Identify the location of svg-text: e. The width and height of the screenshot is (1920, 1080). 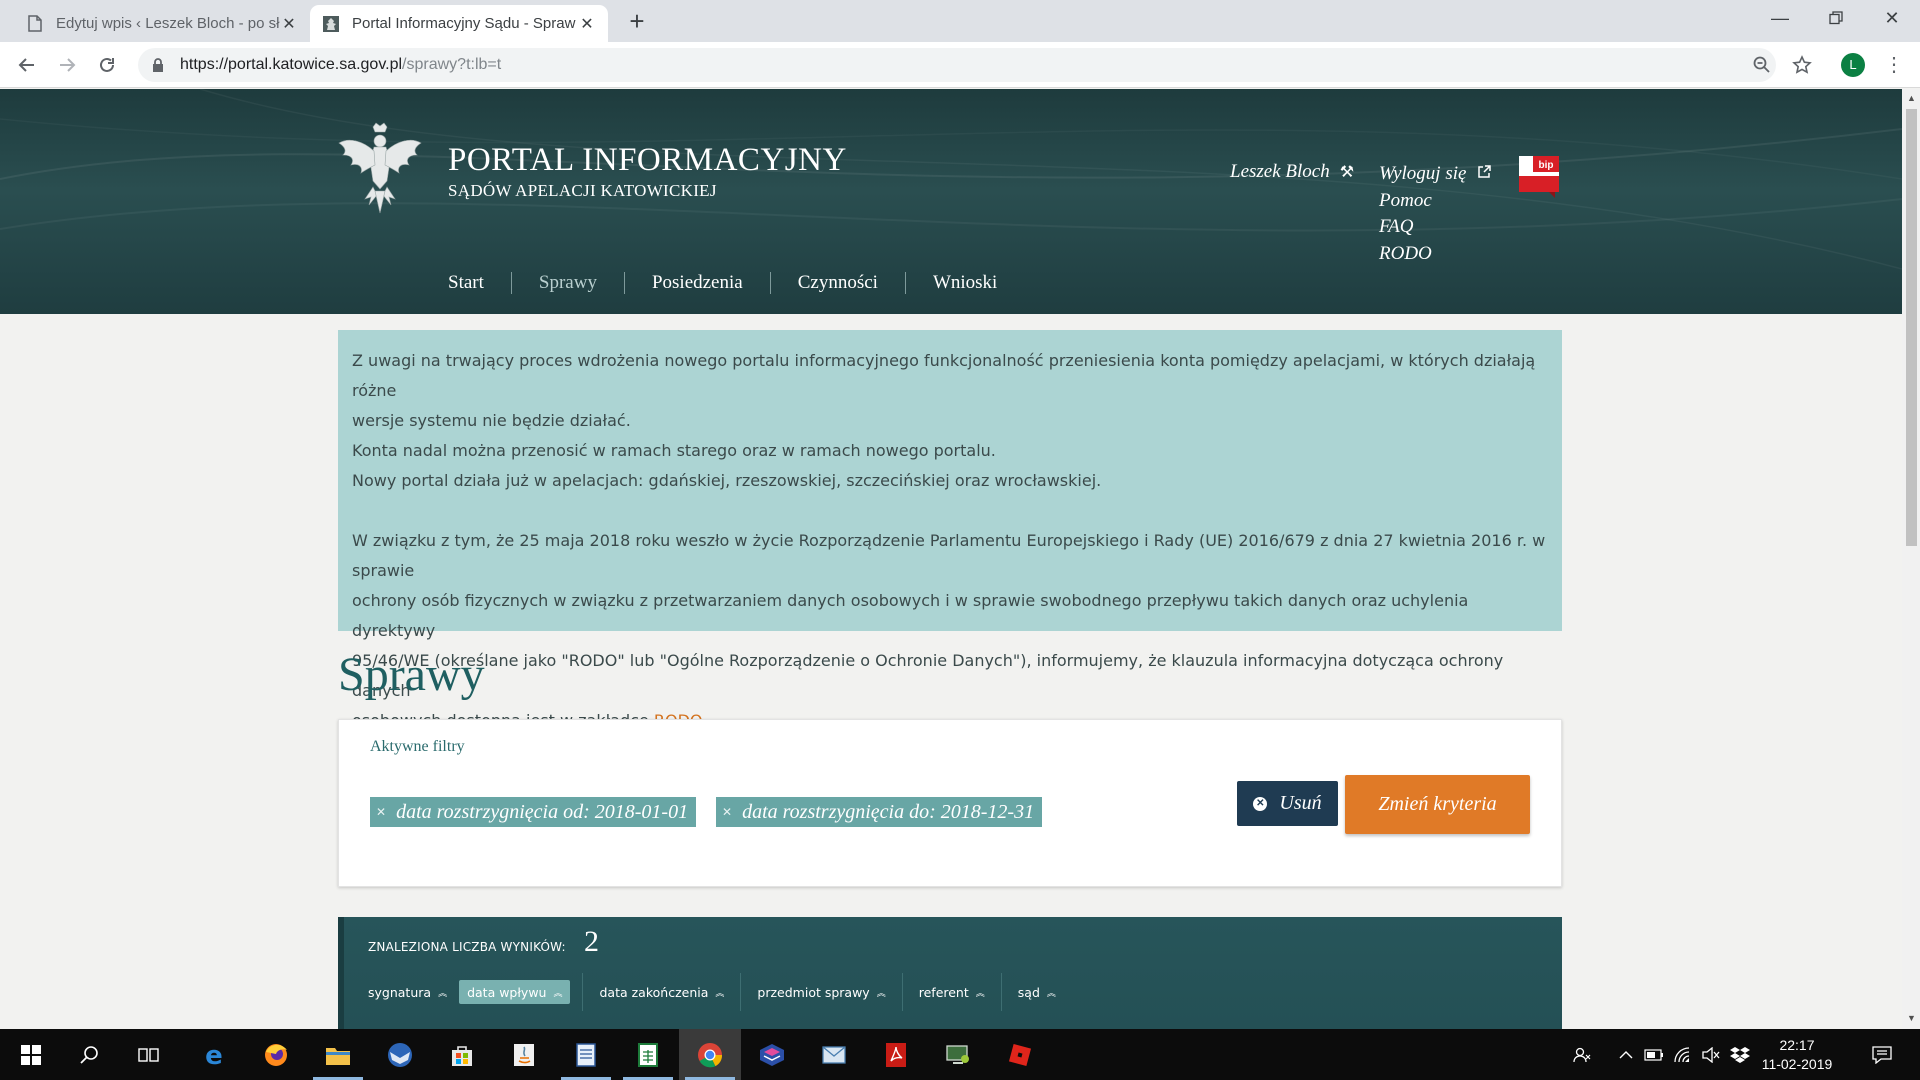
(214, 1055).